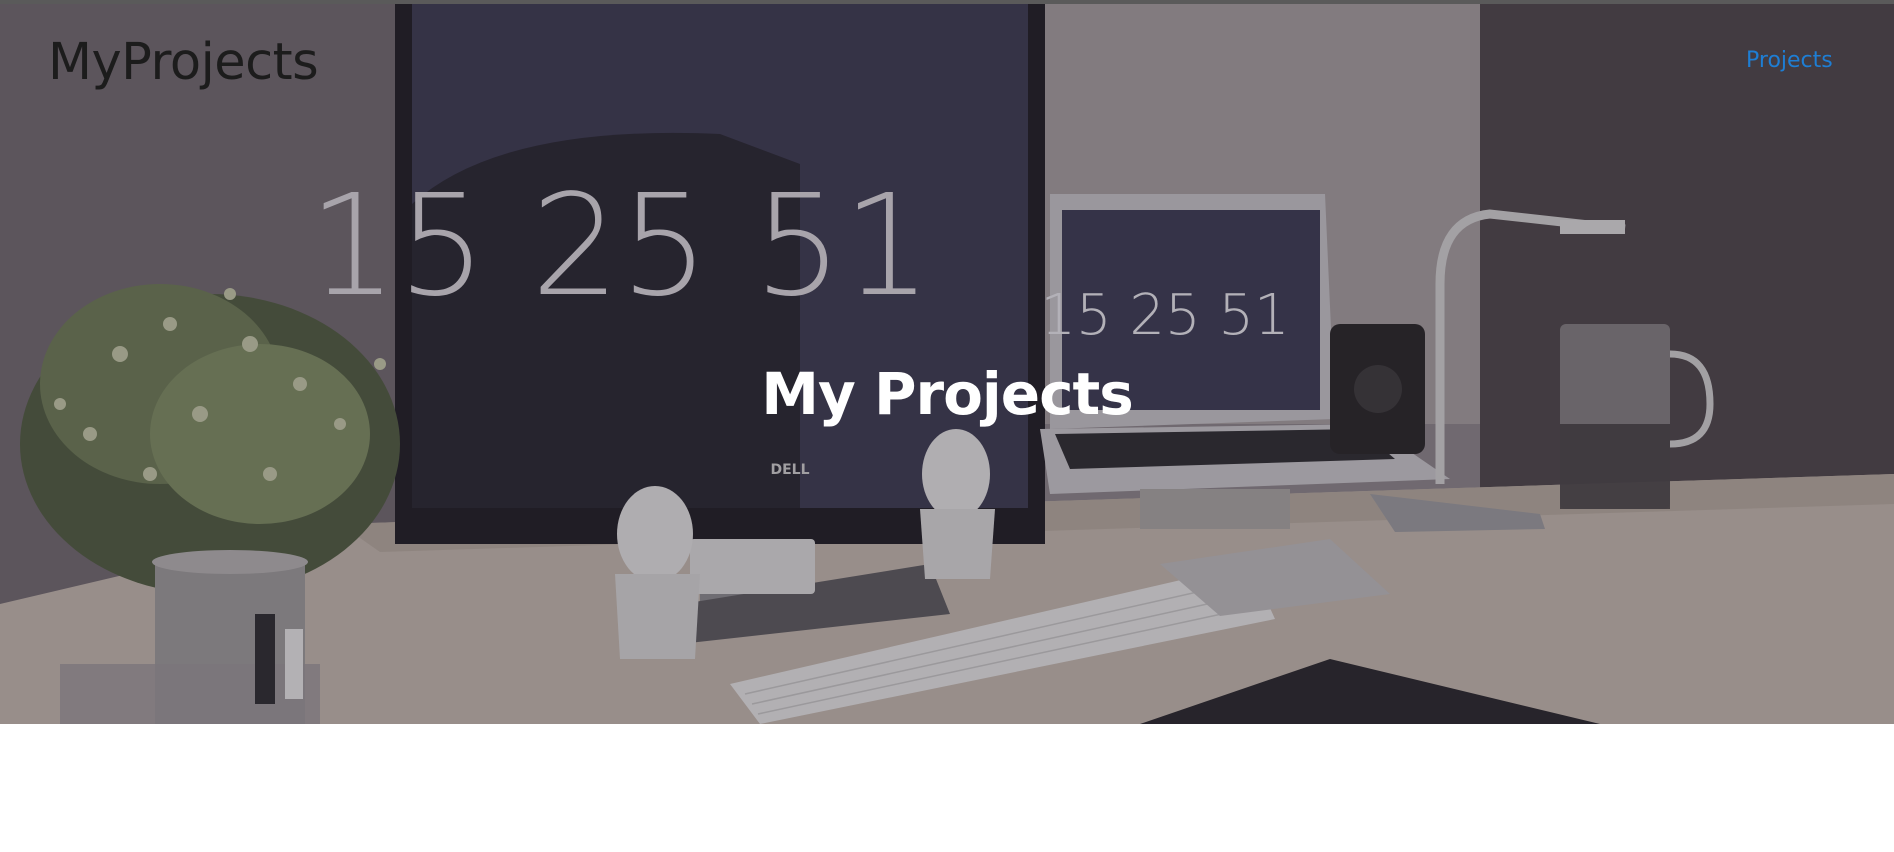 The width and height of the screenshot is (1894, 852). What do you see at coordinates (1789, 60) in the screenshot?
I see `nav-projects-link: Projects` at bounding box center [1789, 60].